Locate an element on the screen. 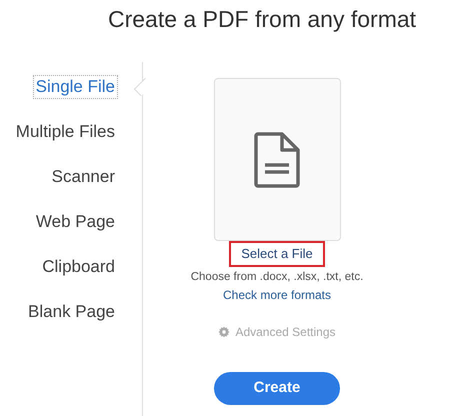  sidebar-item: Scanner is located at coordinates (83, 177).